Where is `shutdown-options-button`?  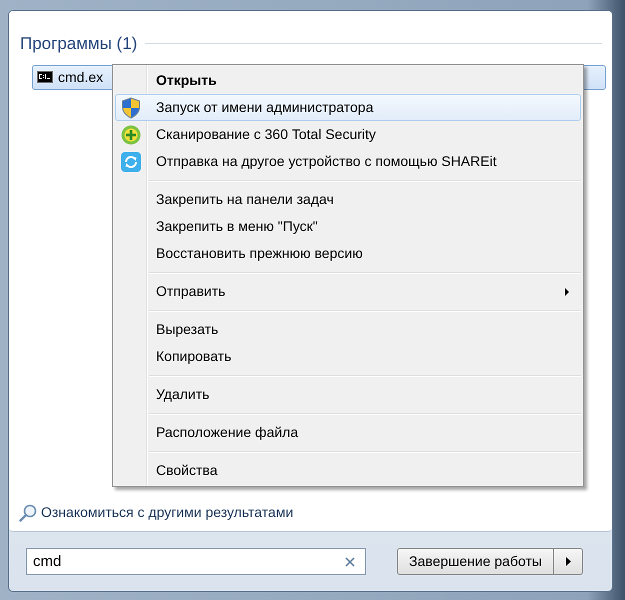
shutdown-options-button is located at coordinates (568, 561).